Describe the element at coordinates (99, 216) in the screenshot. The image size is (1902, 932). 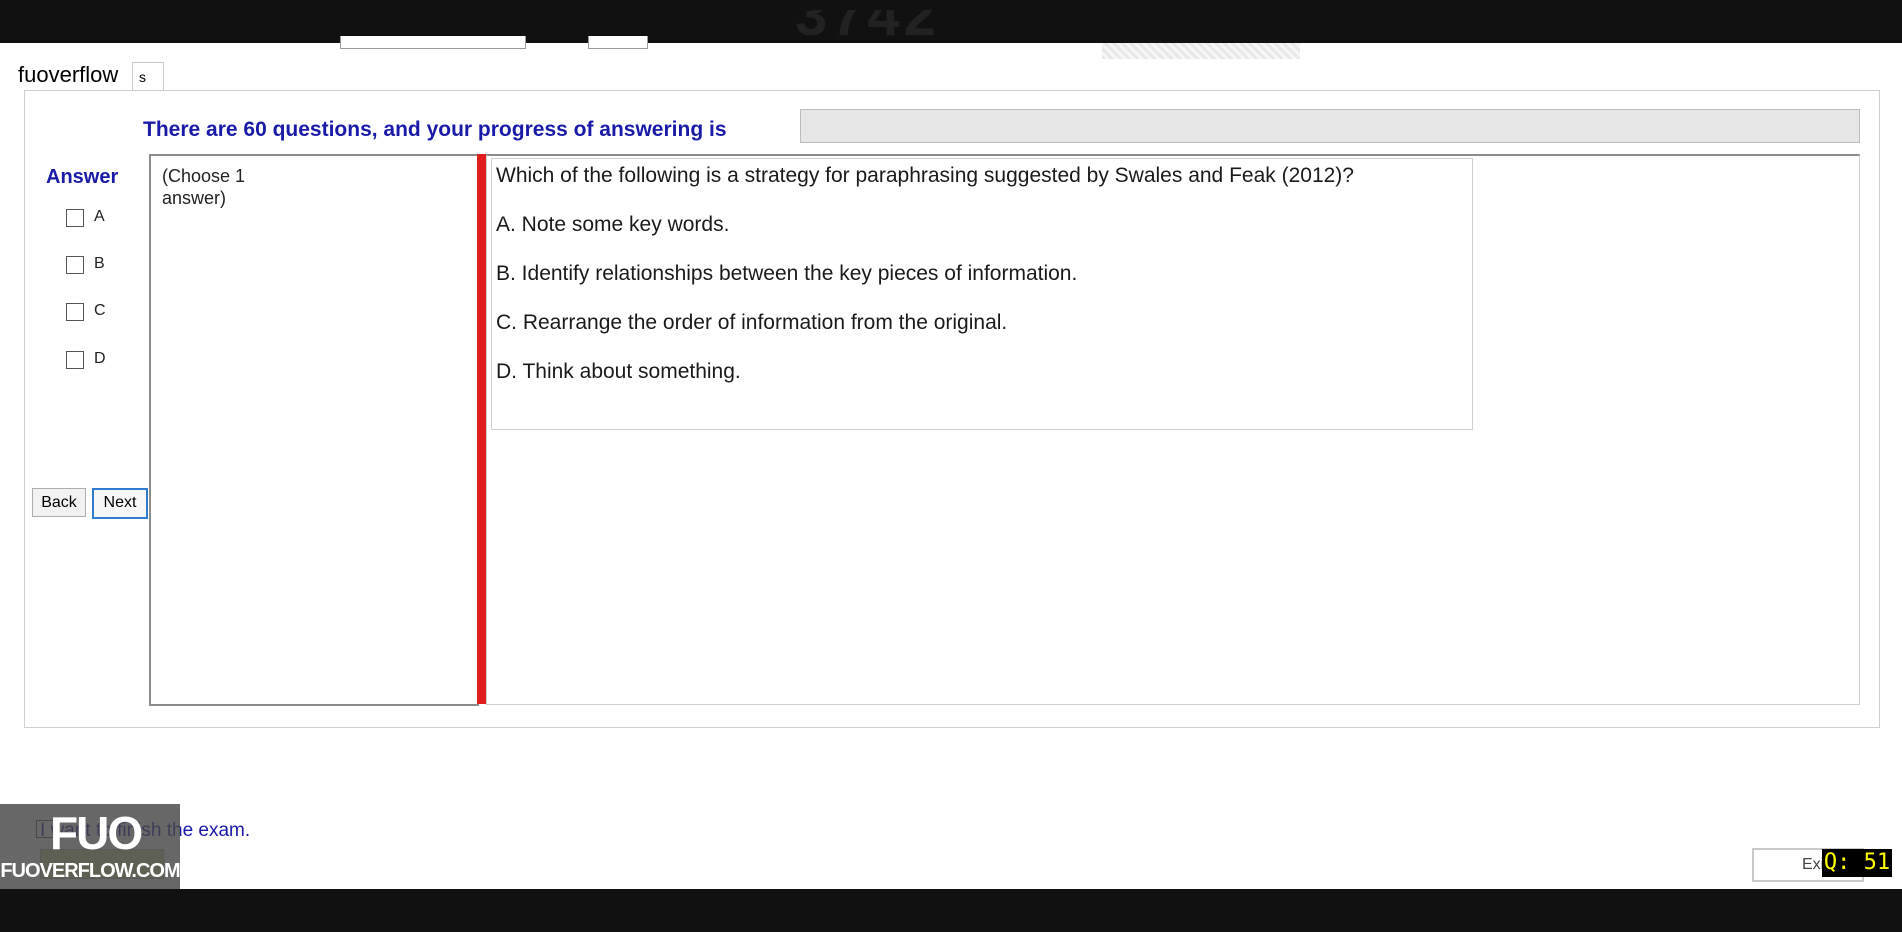
I see `answer-option-label: A` at that location.